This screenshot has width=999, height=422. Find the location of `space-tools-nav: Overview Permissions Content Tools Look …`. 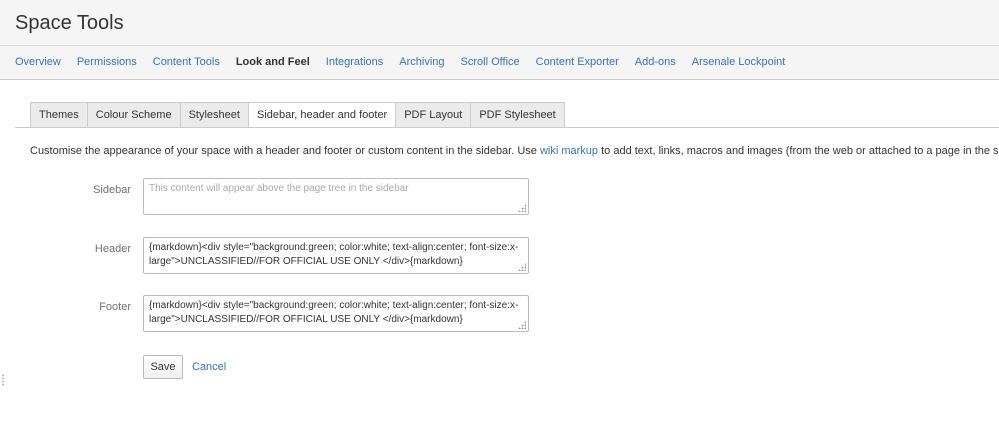

space-tools-nav: Overview Permissions Content Tools Look … is located at coordinates (408, 62).